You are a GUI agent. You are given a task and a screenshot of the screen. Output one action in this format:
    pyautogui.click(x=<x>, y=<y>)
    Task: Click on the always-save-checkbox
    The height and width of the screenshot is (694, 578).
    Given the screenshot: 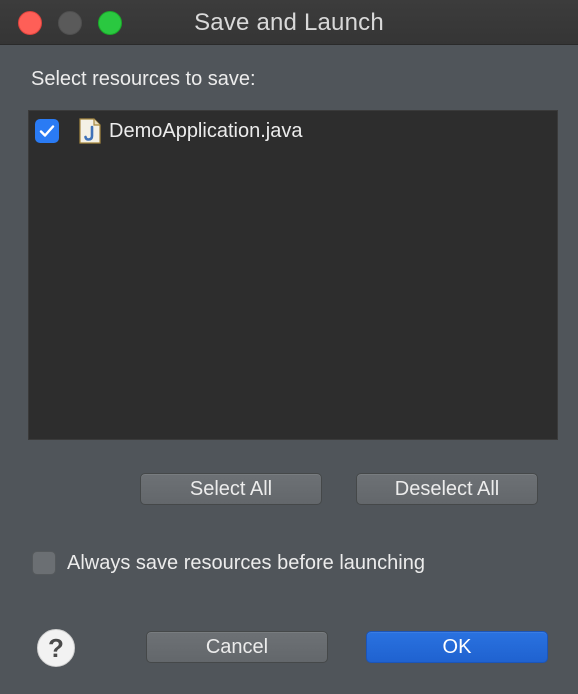 What is the action you would take?
    pyautogui.click(x=44, y=563)
    